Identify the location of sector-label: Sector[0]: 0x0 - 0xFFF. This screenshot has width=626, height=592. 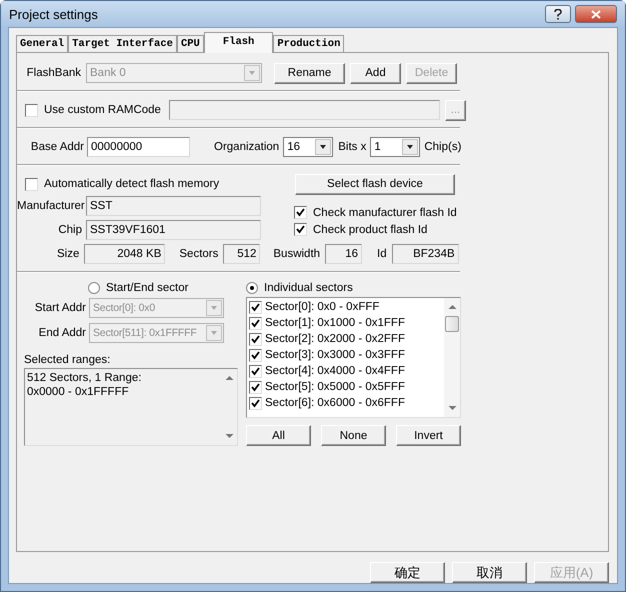
(322, 307).